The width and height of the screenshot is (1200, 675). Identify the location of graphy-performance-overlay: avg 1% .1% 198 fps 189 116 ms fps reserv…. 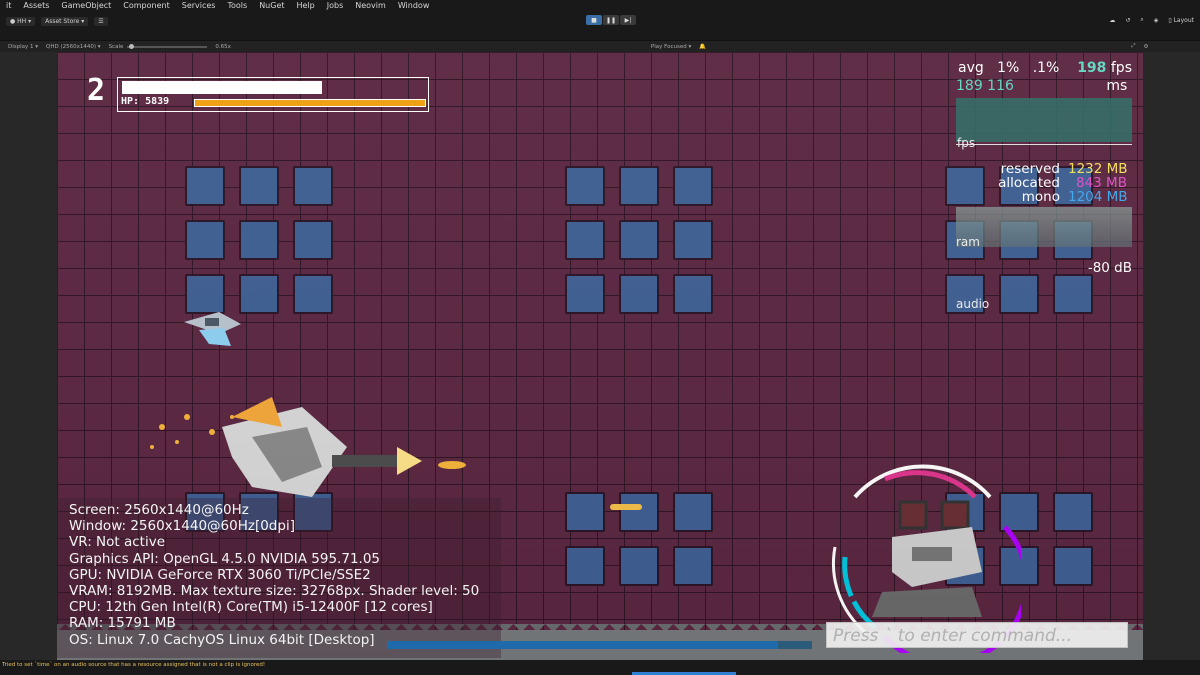
(1046, 184).